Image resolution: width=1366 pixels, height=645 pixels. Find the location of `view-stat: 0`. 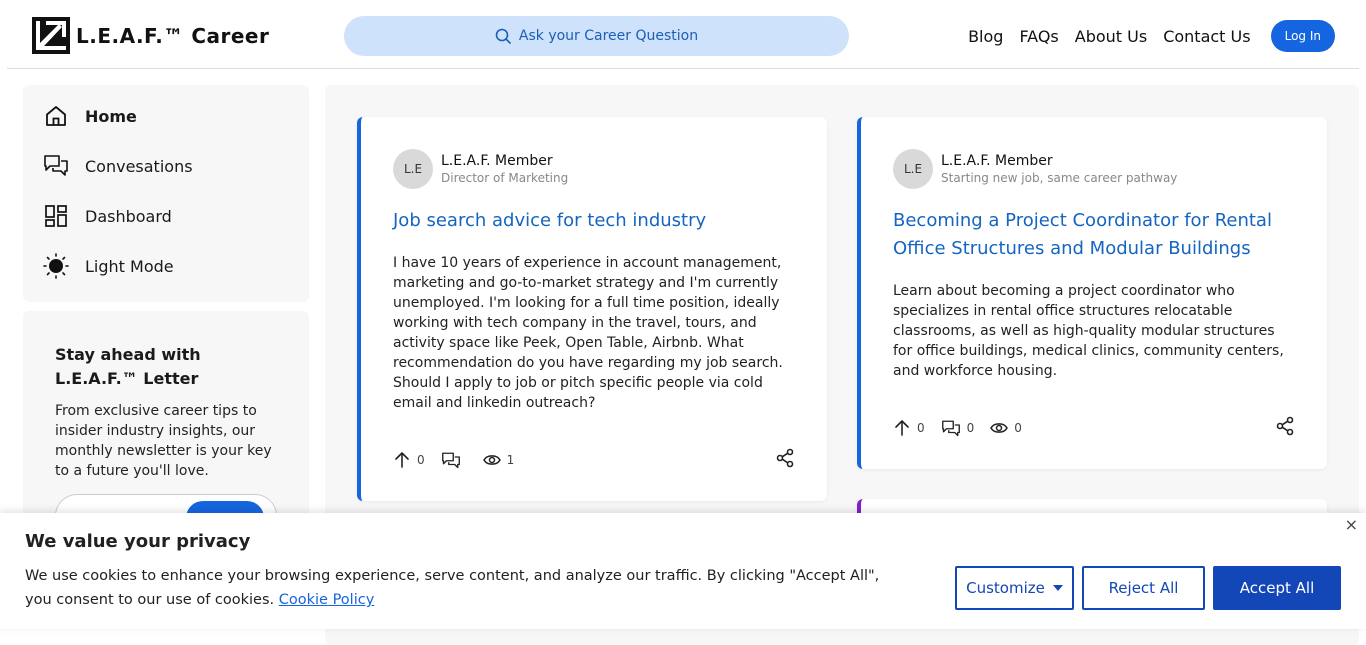

view-stat: 0 is located at coordinates (1006, 428).